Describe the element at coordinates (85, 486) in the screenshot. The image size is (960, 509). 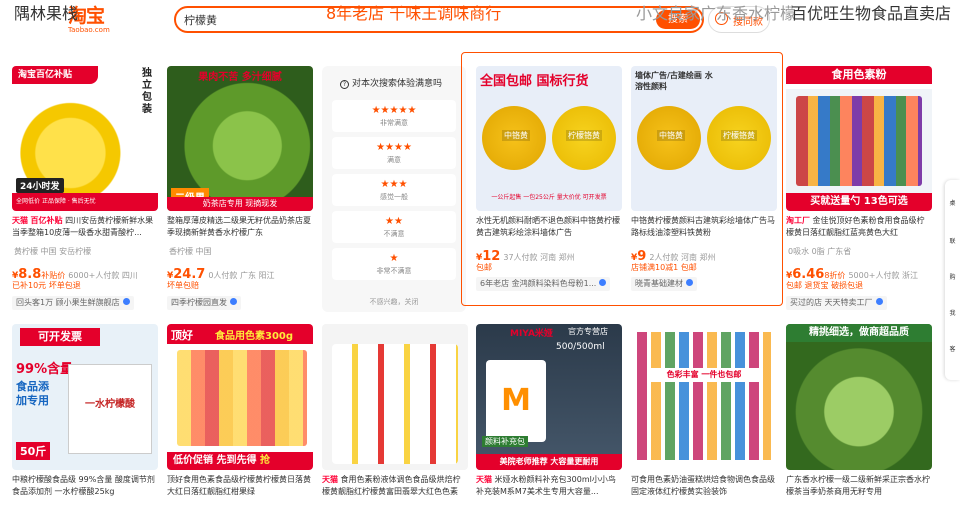
I see `product-title: 中粮柠檬酸食品级 99%含量 酸度调节剂食品添加剂 一水柠檬酸25kg` at that location.